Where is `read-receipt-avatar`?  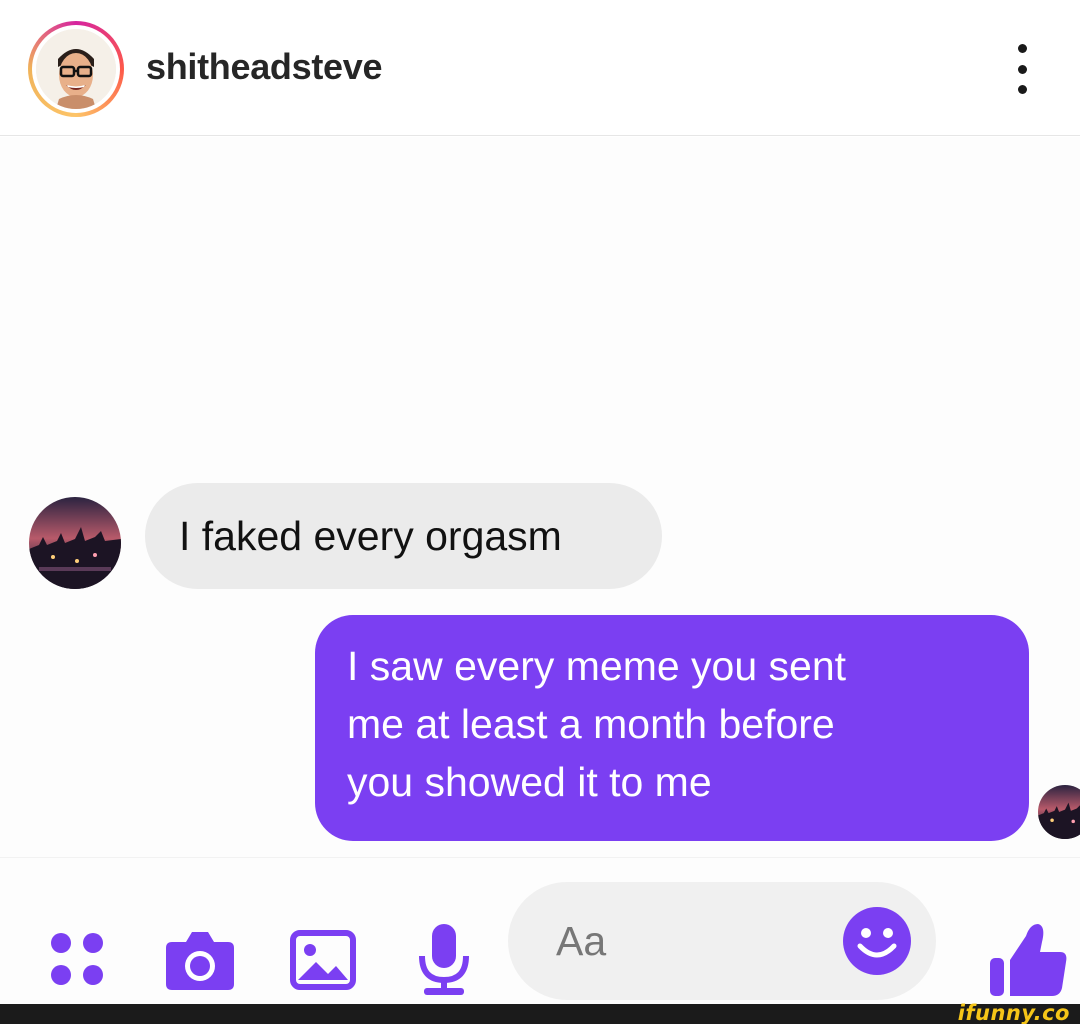
read-receipt-avatar is located at coordinates (1059, 812).